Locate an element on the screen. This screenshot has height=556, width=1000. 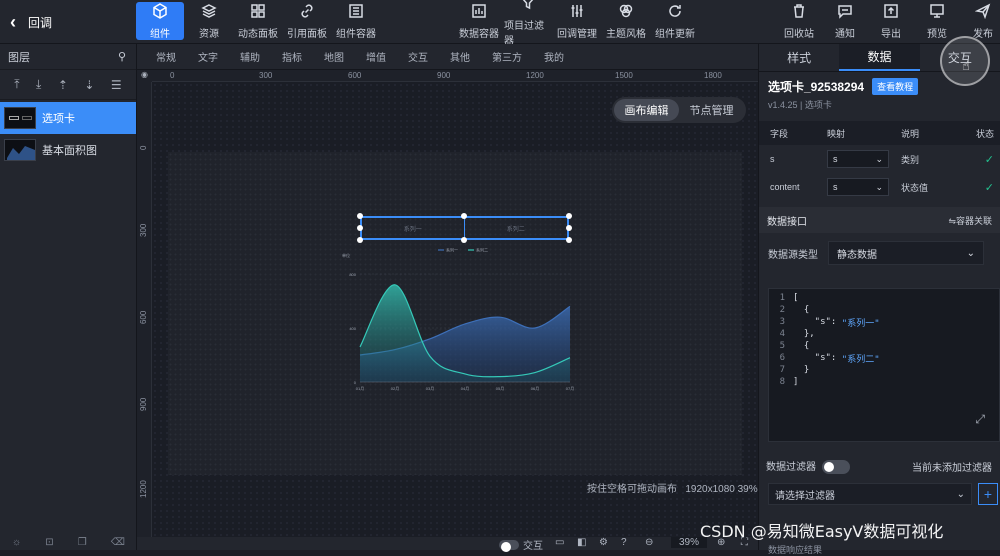
toolbar-layers-button: 资源 is located at coordinates (209, 21).